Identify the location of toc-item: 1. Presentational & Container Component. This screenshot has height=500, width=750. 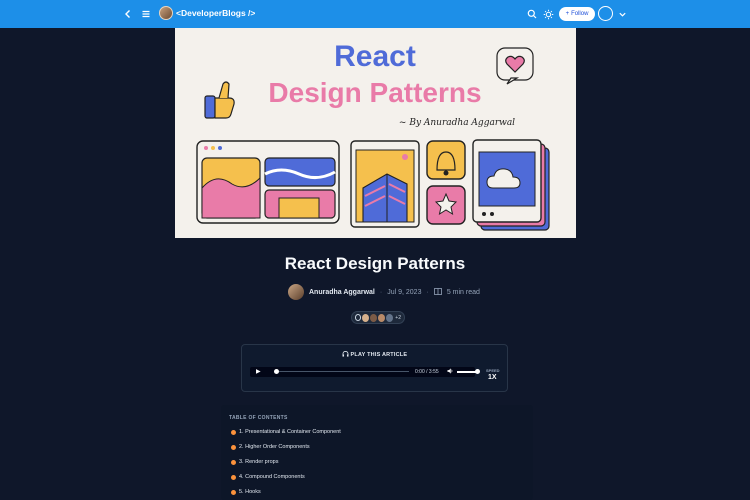
(286, 432).